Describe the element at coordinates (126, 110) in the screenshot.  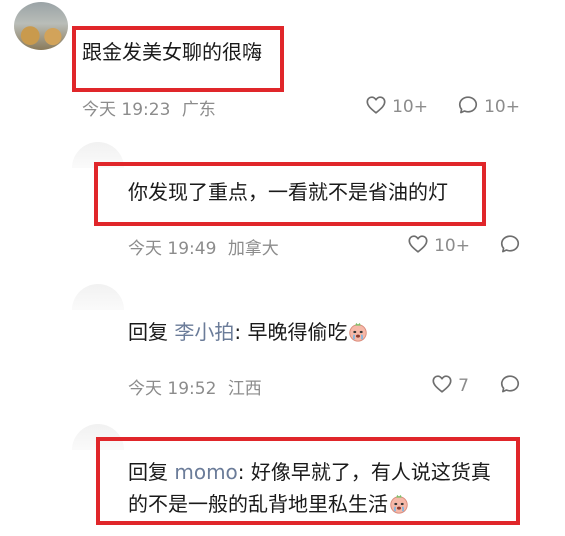
I see `comment-time: 今天 19:23` at that location.